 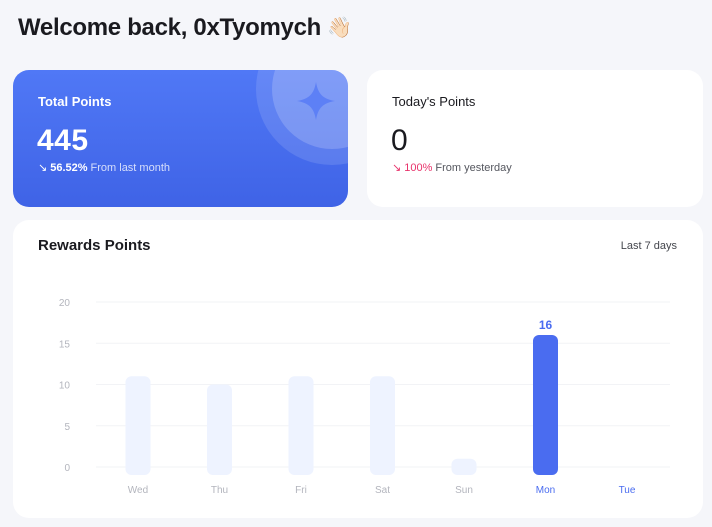 I want to click on total-points-label: Total Points, so click(x=75, y=101).